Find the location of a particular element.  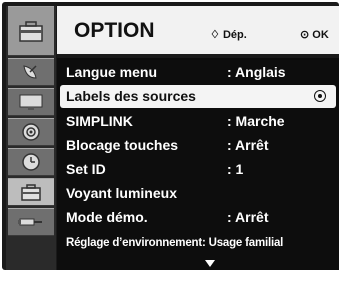

menu-item-label: SIMPLINK is located at coordinates (99, 121).